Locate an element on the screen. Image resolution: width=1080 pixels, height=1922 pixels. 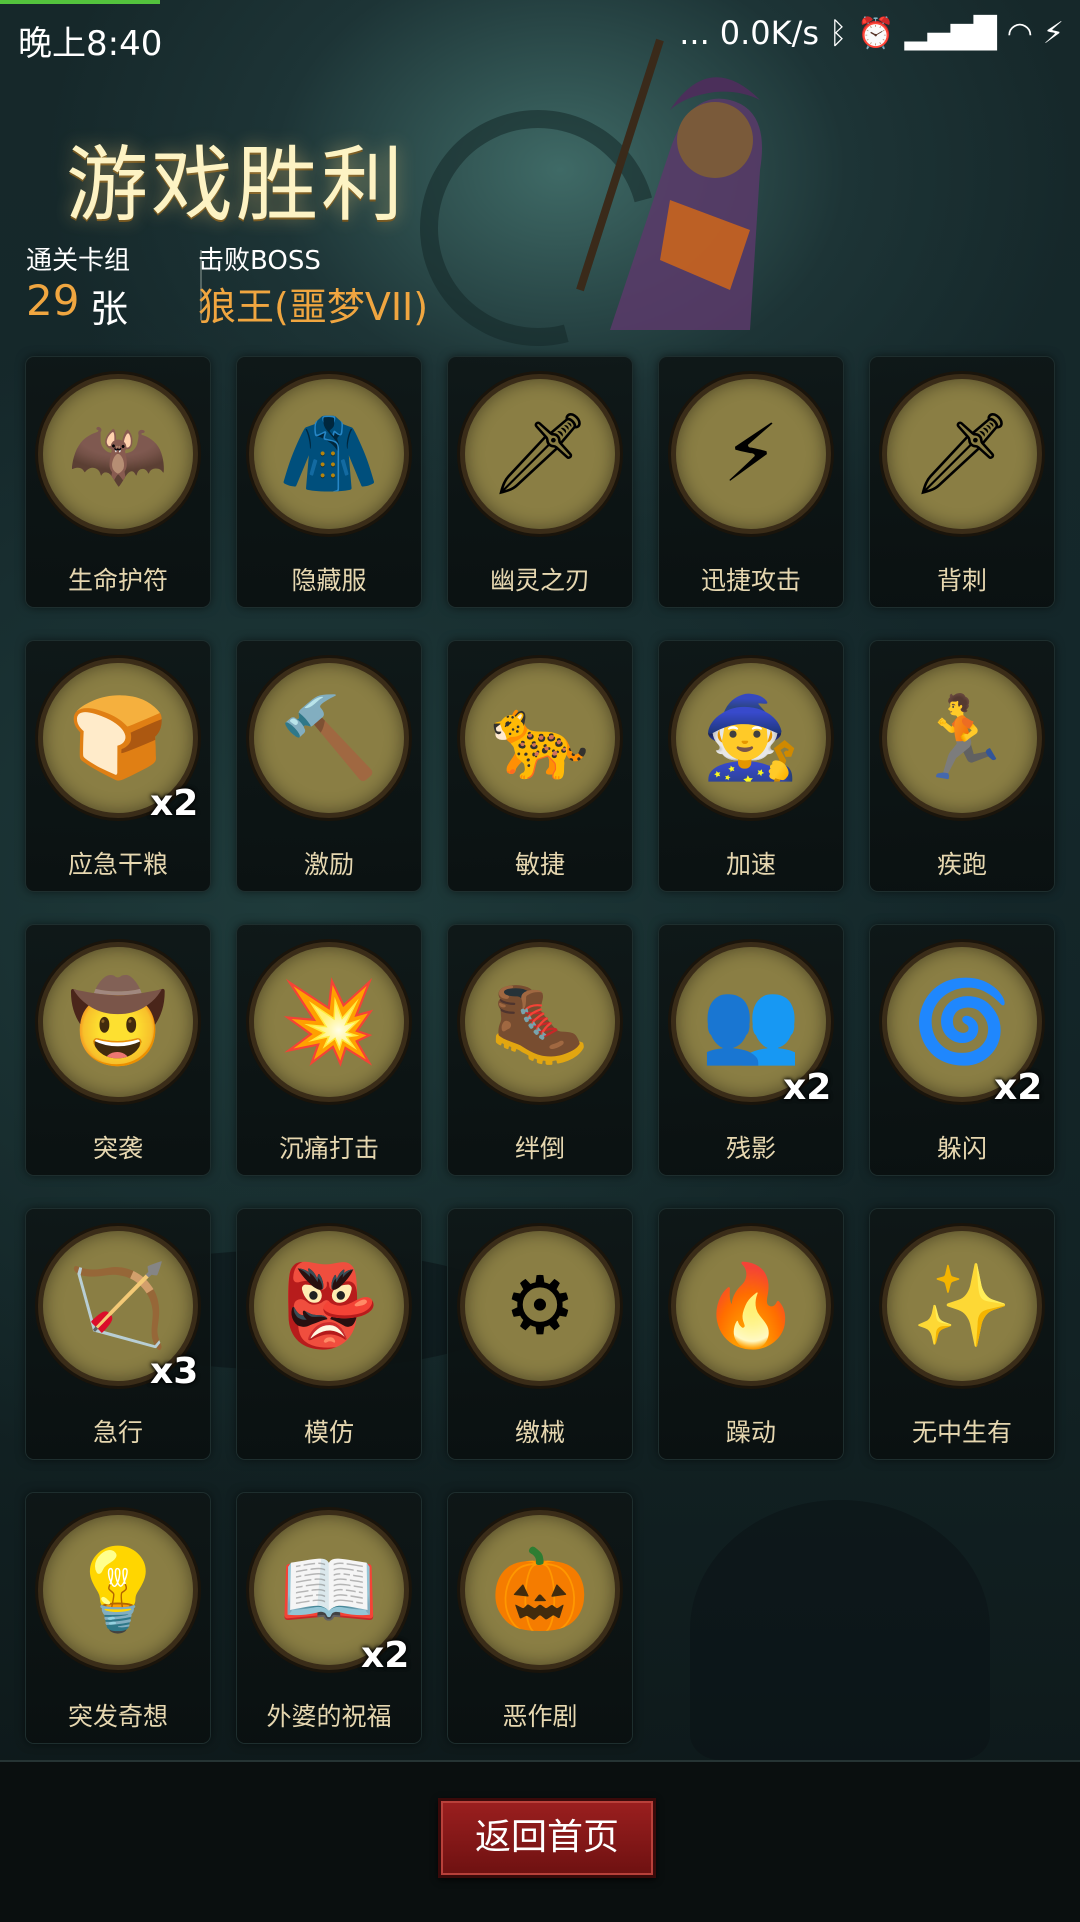
deck-card: ⚡ 迅捷攻击 is located at coordinates (751, 482).